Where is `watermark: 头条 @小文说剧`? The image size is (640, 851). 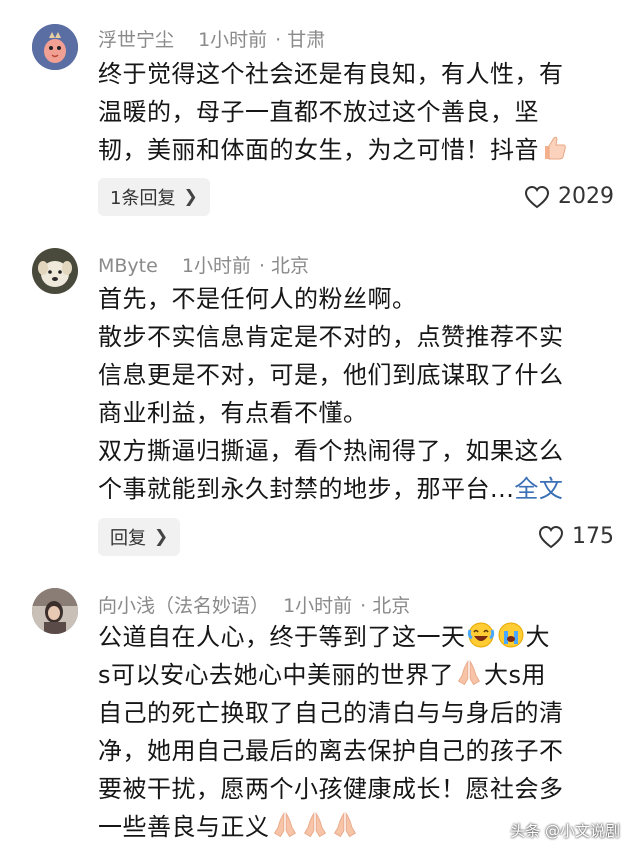 watermark: 头条 @小文说剧 is located at coordinates (565, 831).